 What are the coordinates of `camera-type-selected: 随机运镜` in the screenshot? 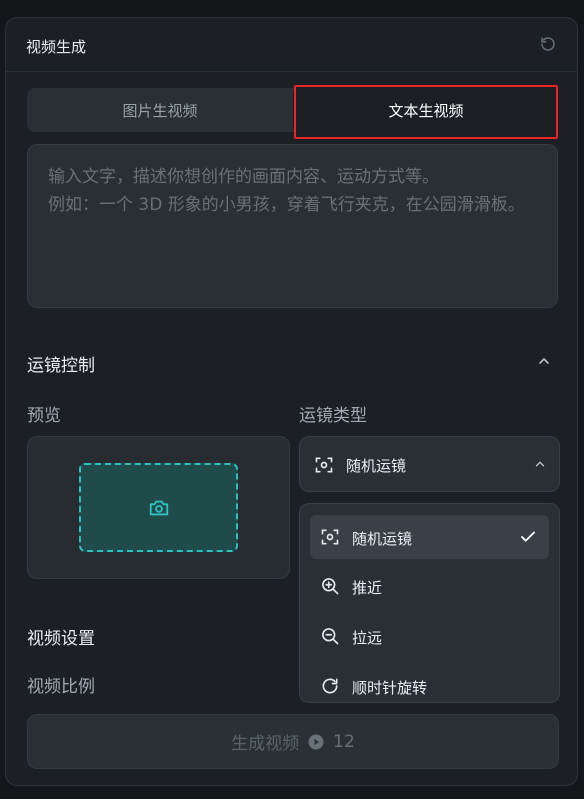 It's located at (376, 466).